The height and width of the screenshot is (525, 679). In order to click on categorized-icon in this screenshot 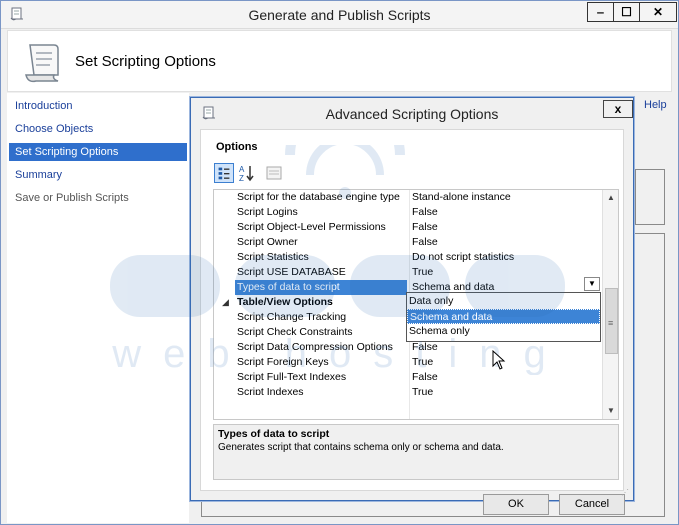, I will do `click(224, 173)`.